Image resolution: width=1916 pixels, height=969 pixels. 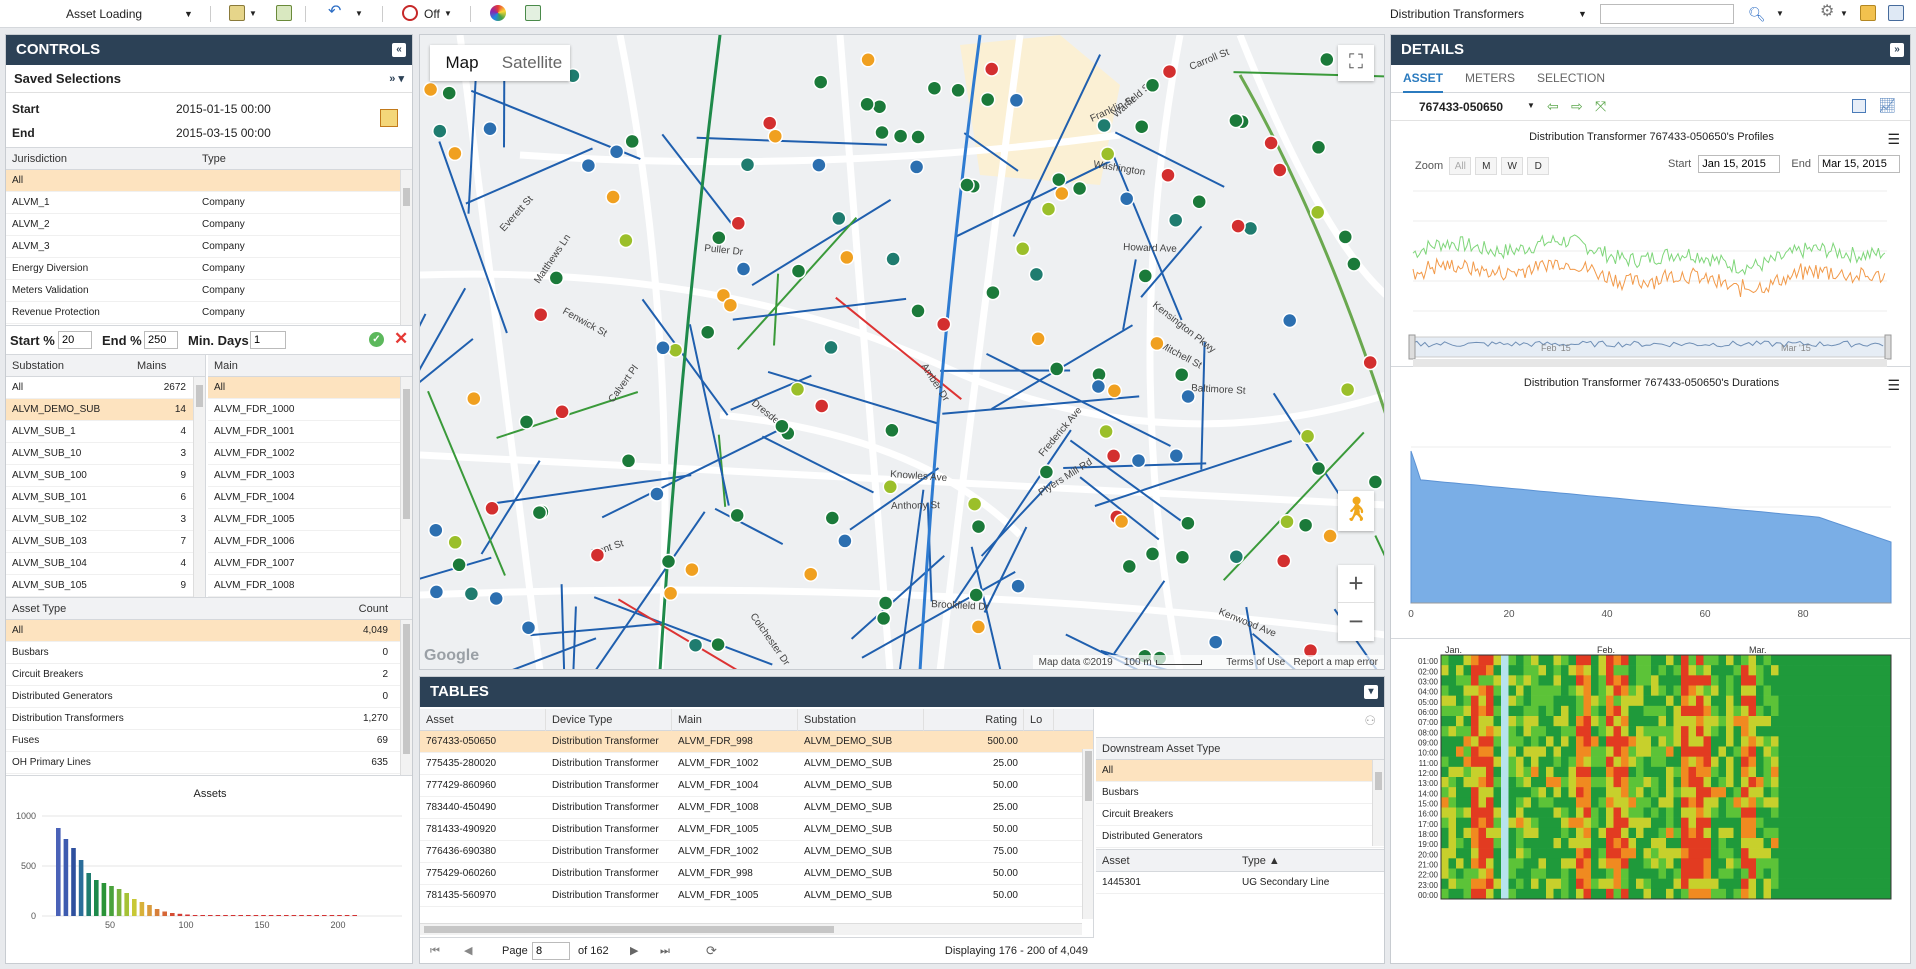 What do you see at coordinates (105, 388) in the screenshot?
I see `list-item: All 2672` at bounding box center [105, 388].